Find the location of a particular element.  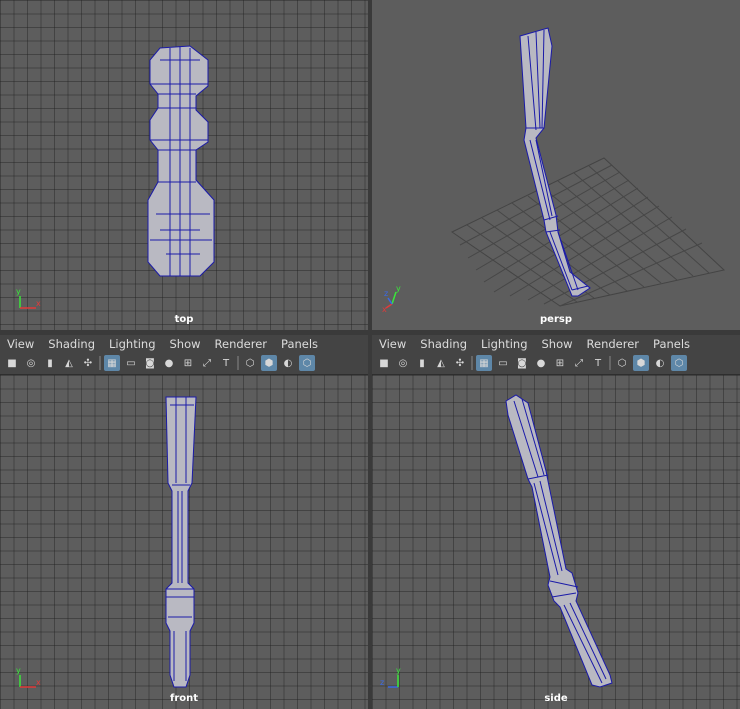

axis-gizmo-front: y x is located at coordinates (28, 677).